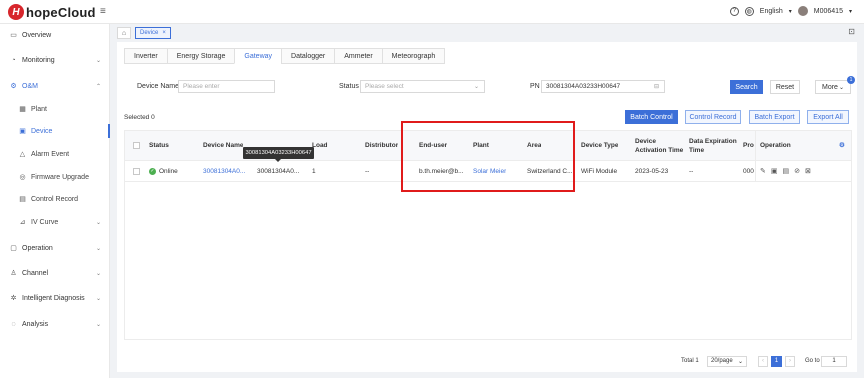  What do you see at coordinates (124, 33) in the screenshot?
I see `home-icon: ⌂` at bounding box center [124, 33].